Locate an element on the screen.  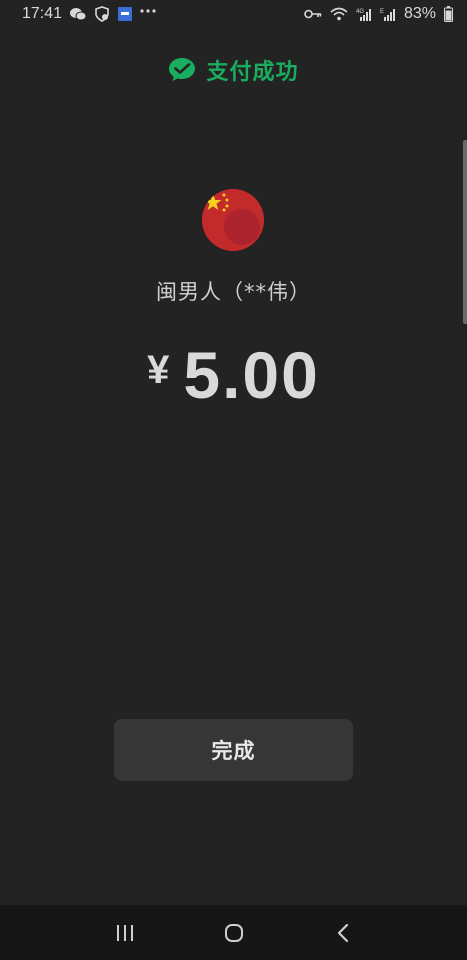
success-check-icon is located at coordinates (182, 70).